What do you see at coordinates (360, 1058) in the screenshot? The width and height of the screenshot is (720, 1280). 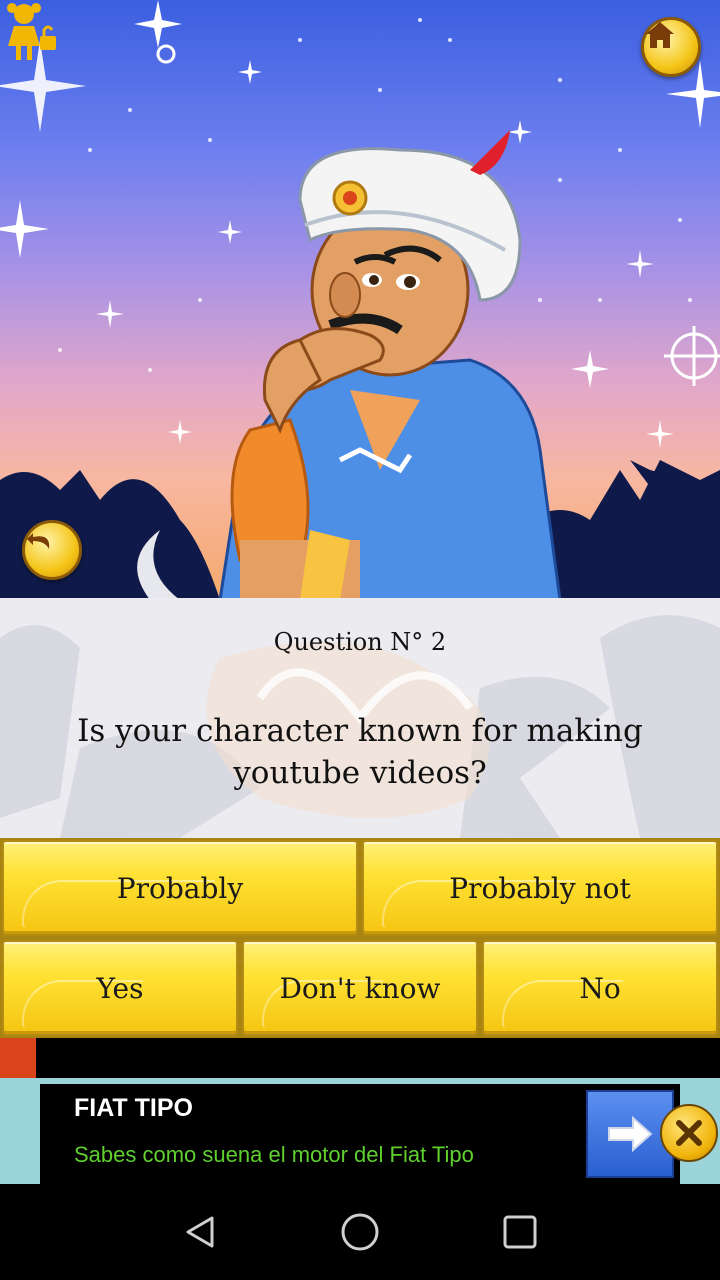 I see `divider-strip` at bounding box center [360, 1058].